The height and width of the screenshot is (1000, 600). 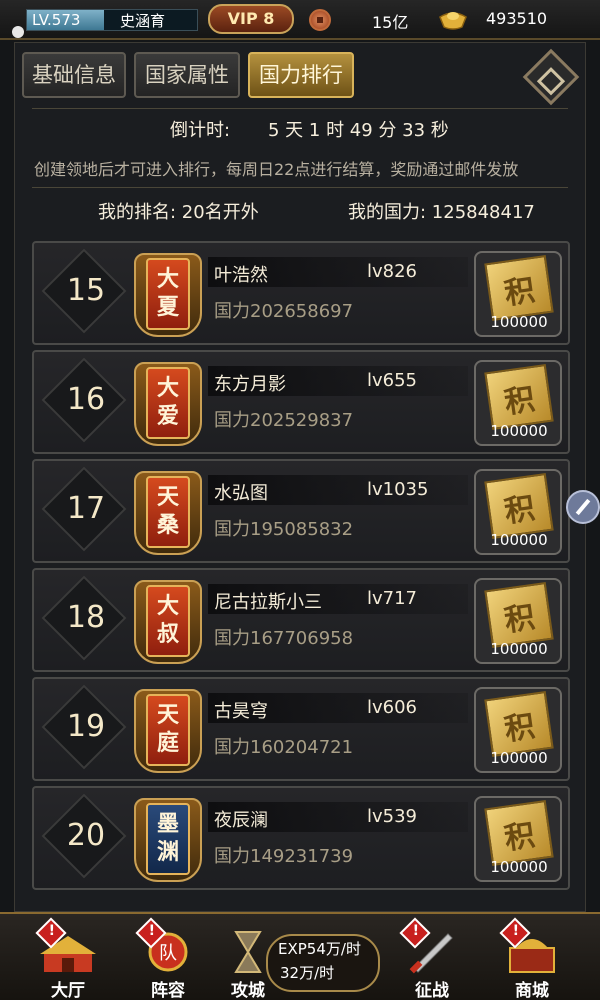 I want to click on player-name: 古昊穹, so click(x=241, y=711).